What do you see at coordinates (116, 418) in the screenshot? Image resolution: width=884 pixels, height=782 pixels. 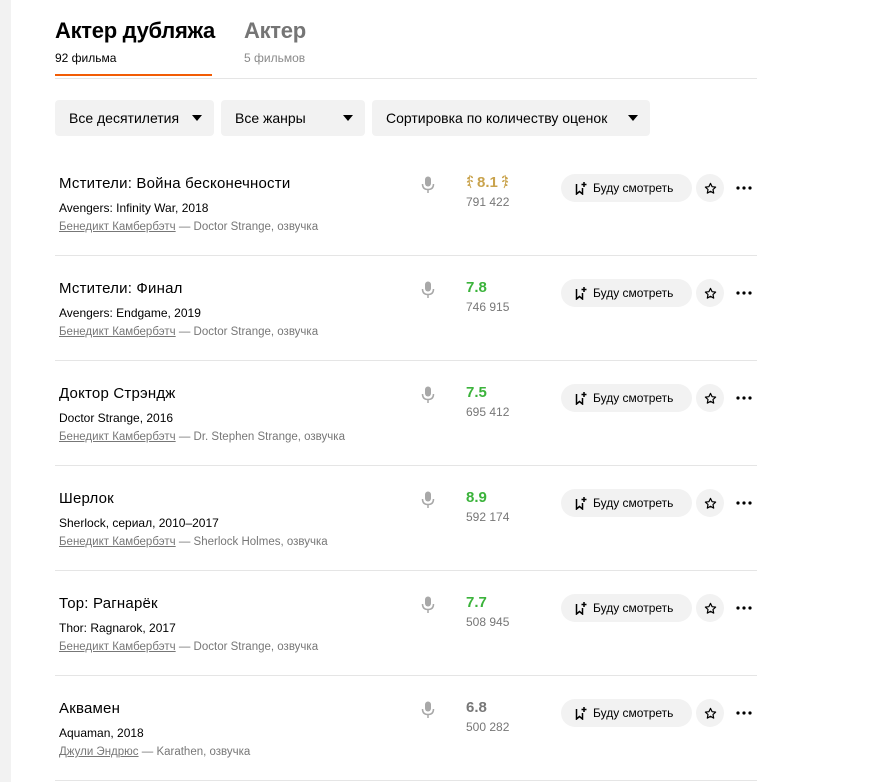 I see `film-original-title: Doctor Strange, 2016` at bounding box center [116, 418].